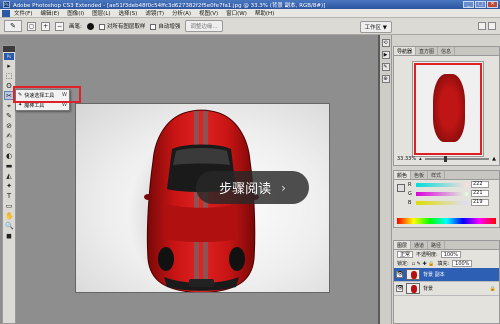 The width and height of the screenshot is (500, 324). What do you see at coordinates (128, 13) in the screenshot?
I see `menu-select: 选择(S)` at bounding box center [128, 13].